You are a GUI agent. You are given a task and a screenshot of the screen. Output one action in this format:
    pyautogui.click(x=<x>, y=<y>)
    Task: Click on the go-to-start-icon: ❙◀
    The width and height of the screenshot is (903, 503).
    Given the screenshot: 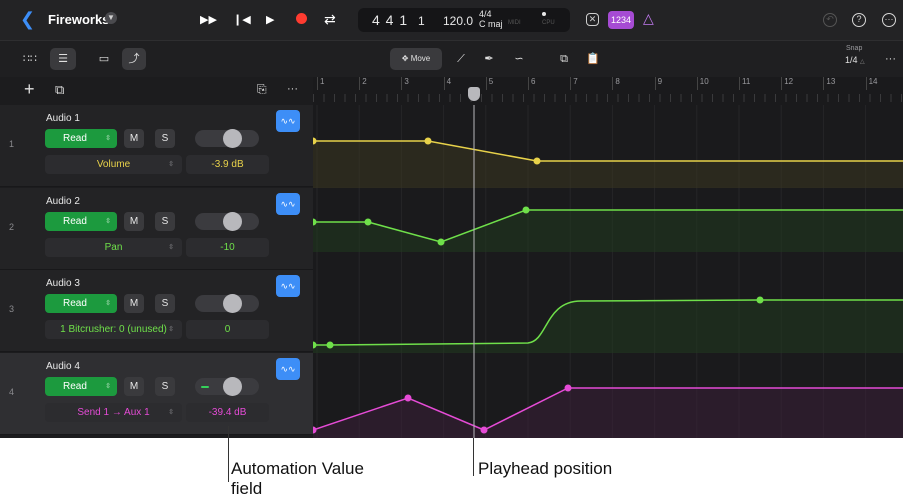 What is the action you would take?
    pyautogui.click(x=242, y=20)
    